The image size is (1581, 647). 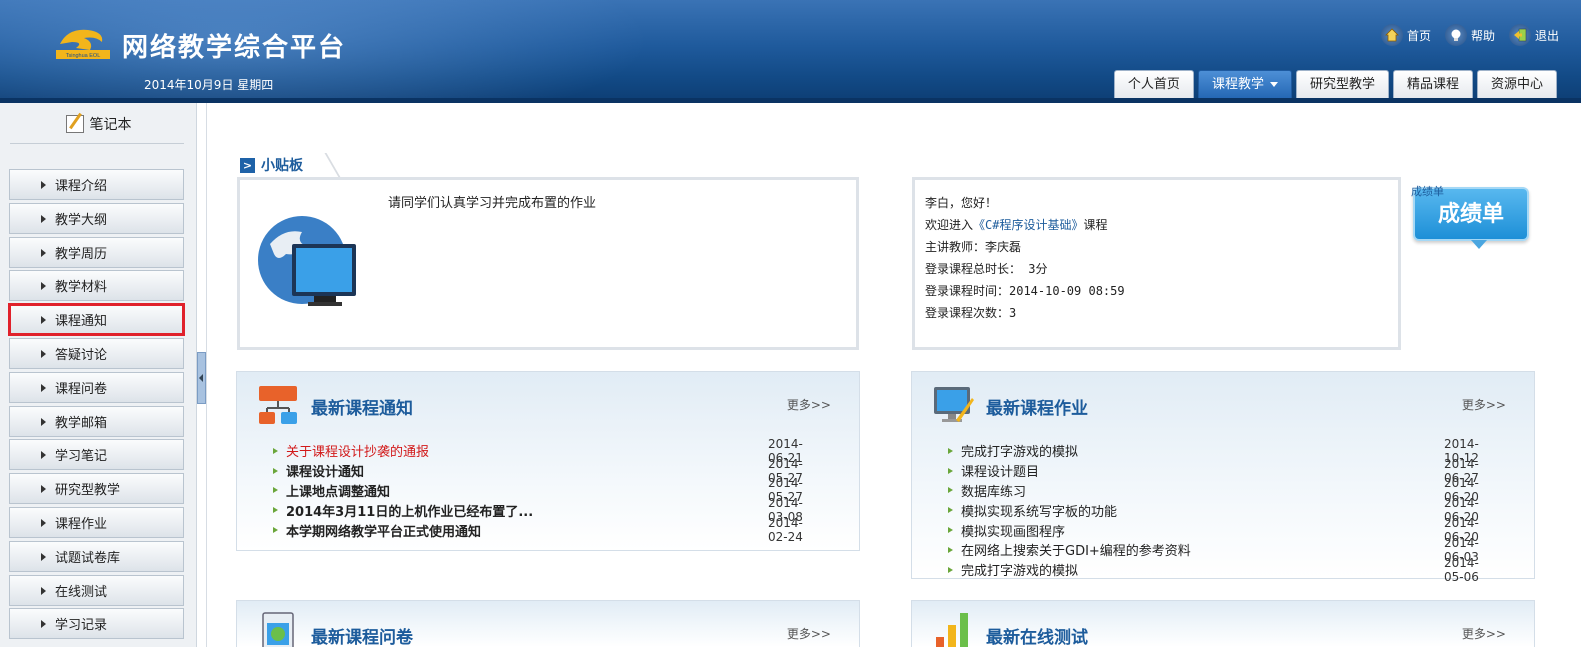 I want to click on notice-title: 上课地点调整通知, so click(x=338, y=492).